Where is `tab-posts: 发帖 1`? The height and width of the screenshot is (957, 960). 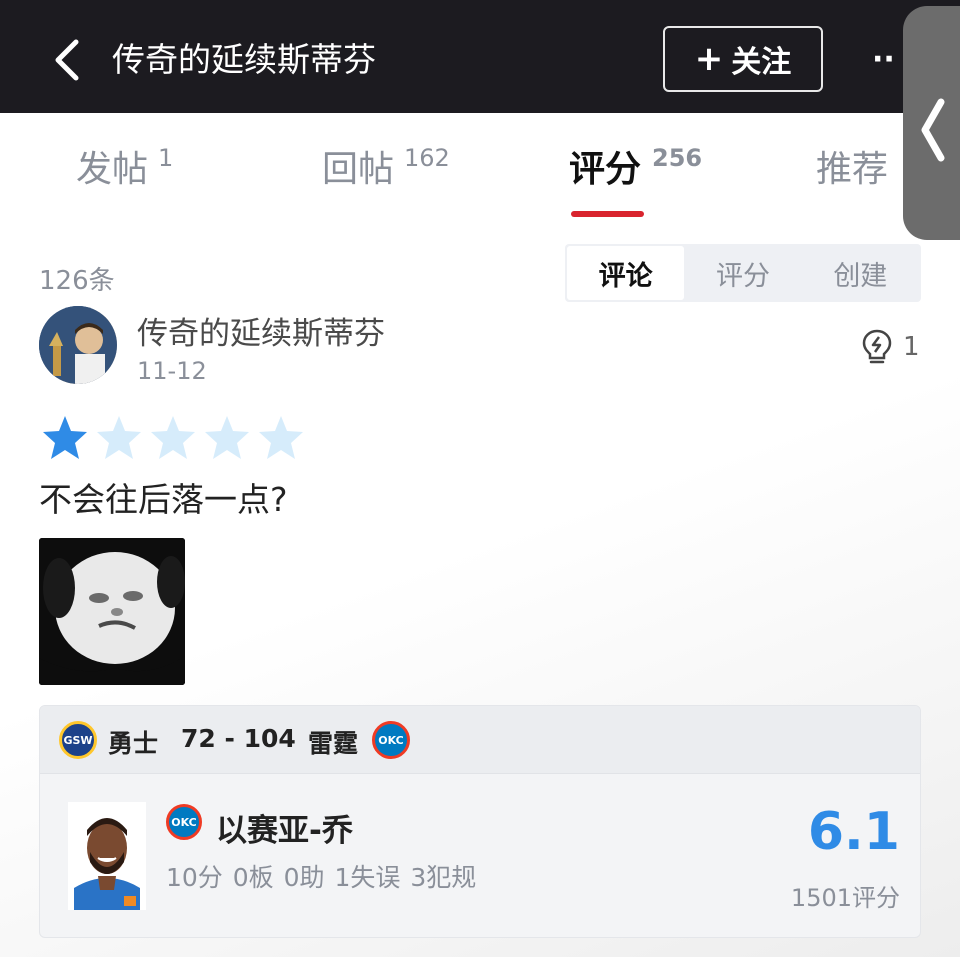
tab-posts: 发帖 1 is located at coordinates (124, 169).